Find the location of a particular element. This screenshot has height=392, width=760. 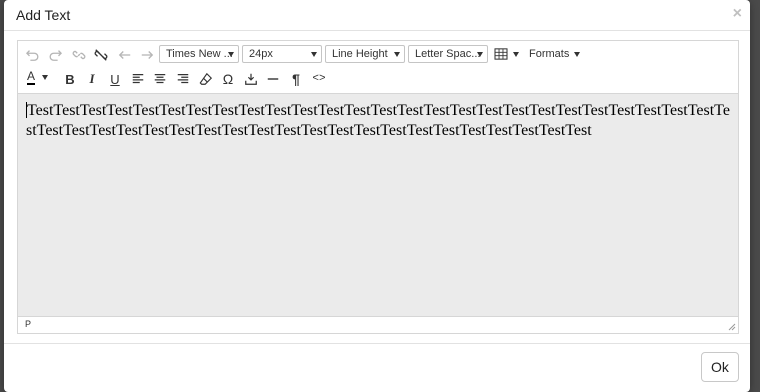

table-button is located at coordinates (506, 54).